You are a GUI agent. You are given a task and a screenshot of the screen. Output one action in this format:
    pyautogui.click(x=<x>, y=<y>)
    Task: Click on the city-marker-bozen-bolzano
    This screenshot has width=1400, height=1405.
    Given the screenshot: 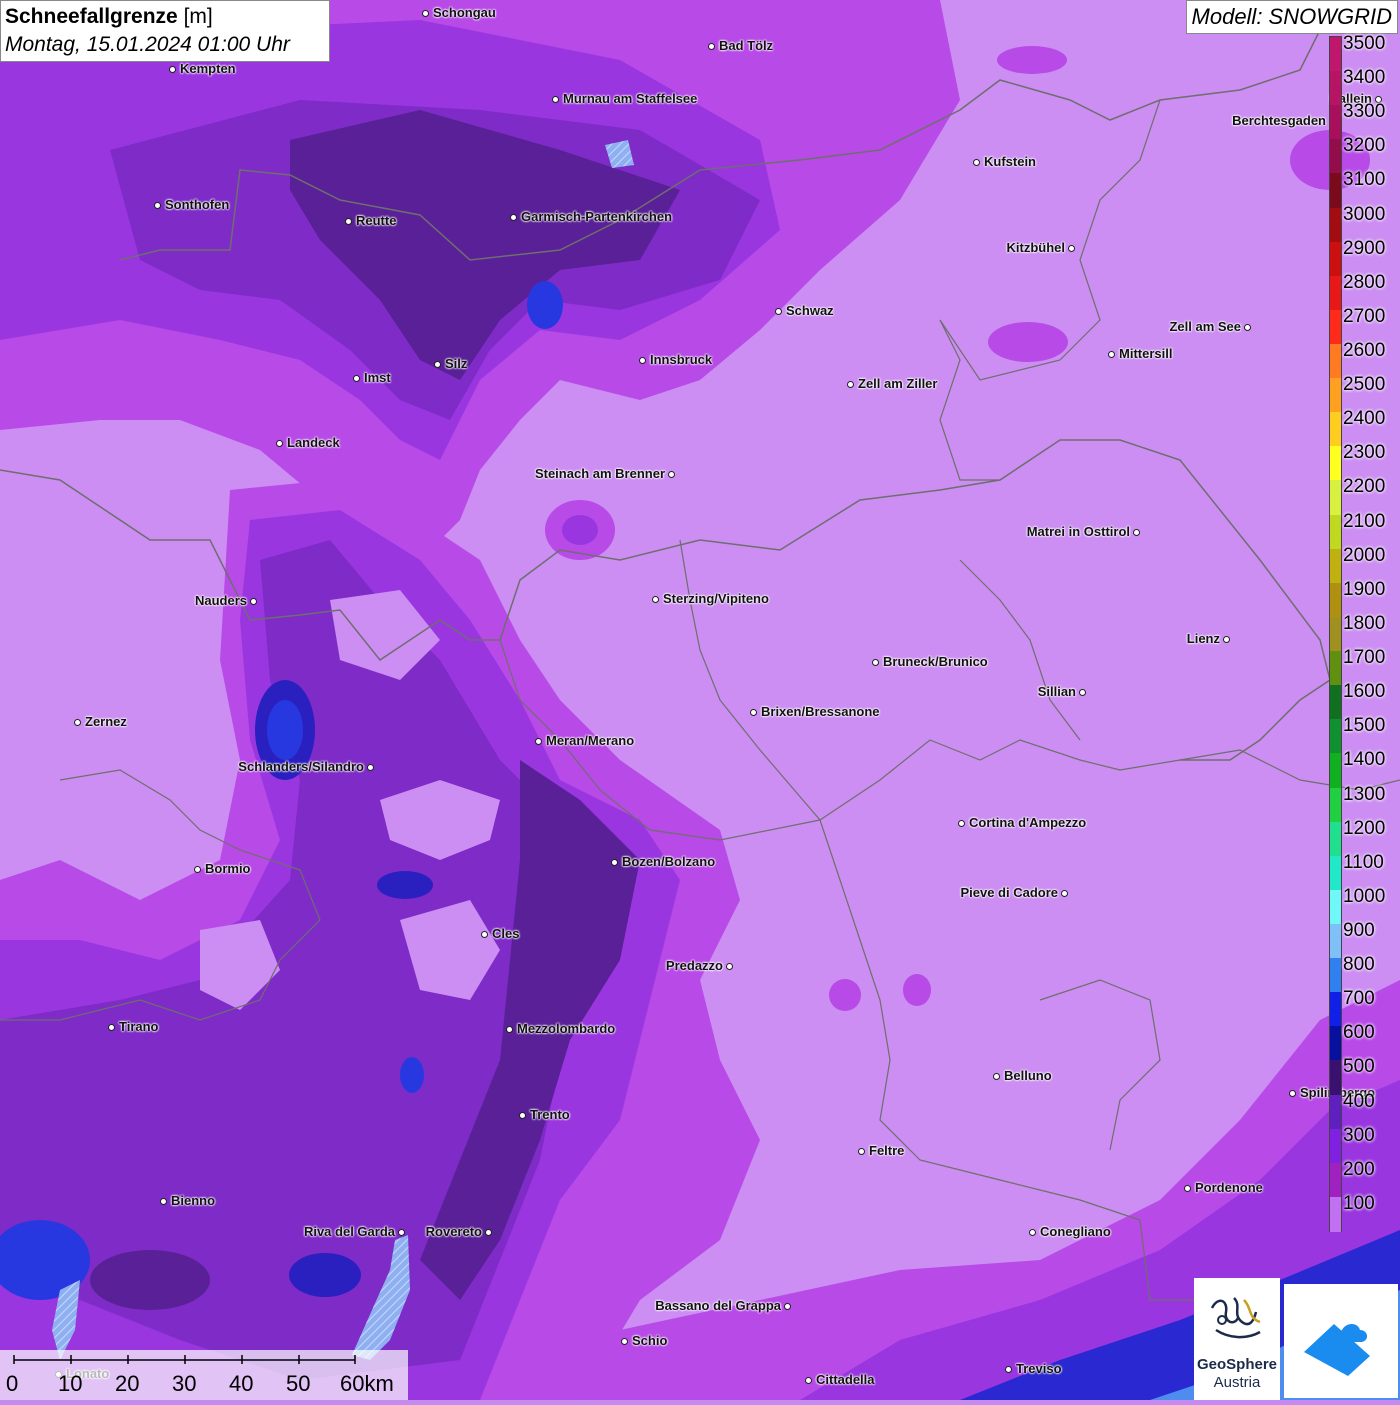 What is the action you would take?
    pyautogui.click(x=614, y=862)
    